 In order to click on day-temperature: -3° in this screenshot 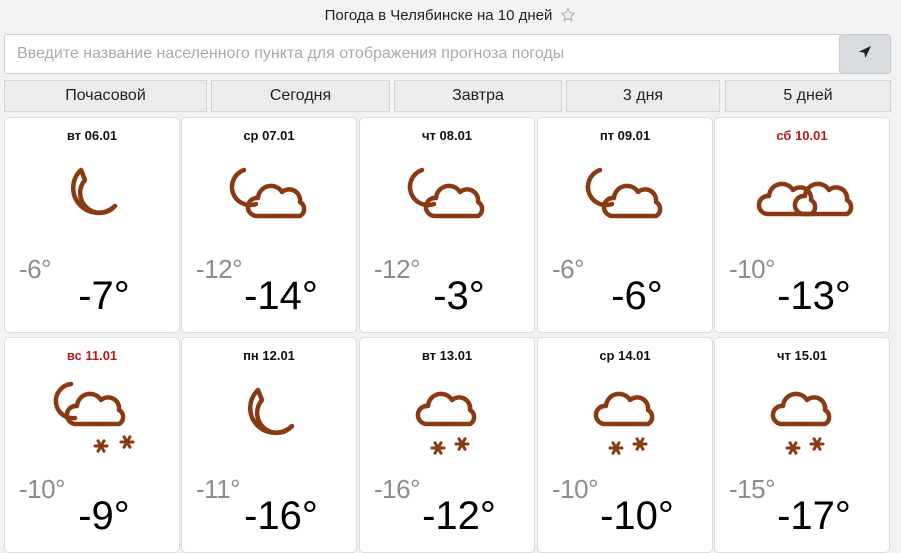, I will do `click(459, 296)`.